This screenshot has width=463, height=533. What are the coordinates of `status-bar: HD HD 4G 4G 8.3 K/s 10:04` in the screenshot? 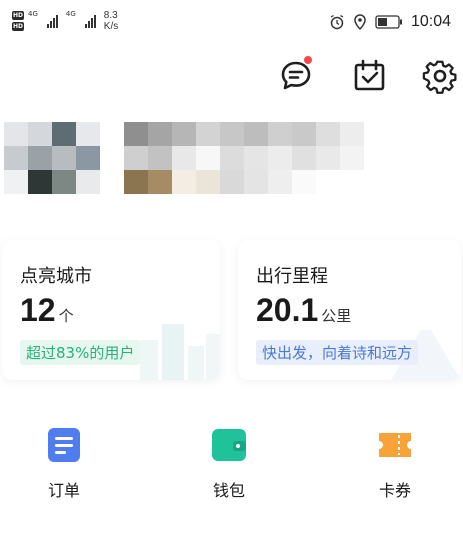 It's located at (231, 22).